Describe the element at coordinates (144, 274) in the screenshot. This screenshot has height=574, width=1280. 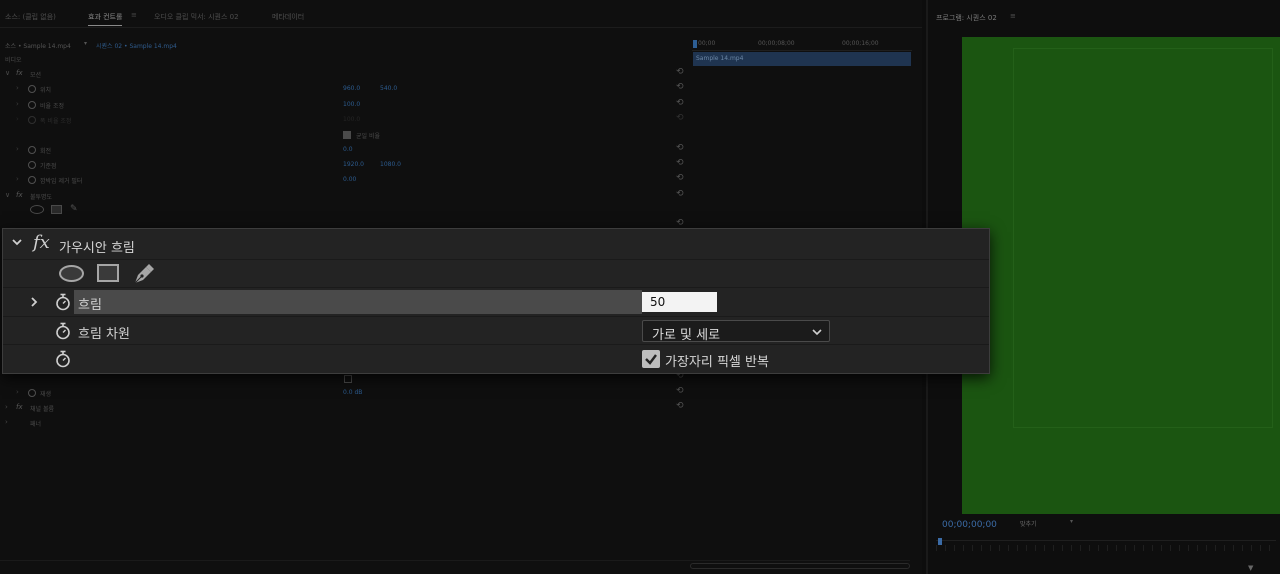
I see `pen-mask-icon` at that location.